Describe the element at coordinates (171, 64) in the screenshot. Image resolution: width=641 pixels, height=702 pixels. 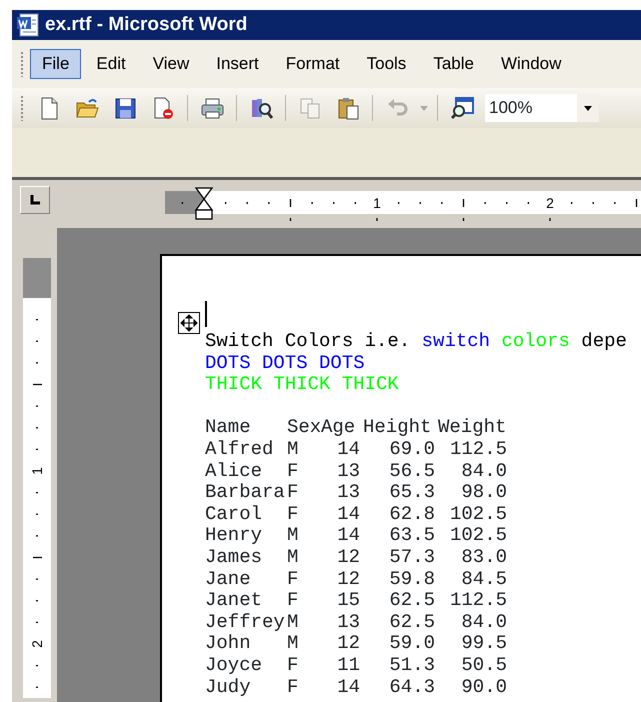
I see `menu-item: View` at that location.